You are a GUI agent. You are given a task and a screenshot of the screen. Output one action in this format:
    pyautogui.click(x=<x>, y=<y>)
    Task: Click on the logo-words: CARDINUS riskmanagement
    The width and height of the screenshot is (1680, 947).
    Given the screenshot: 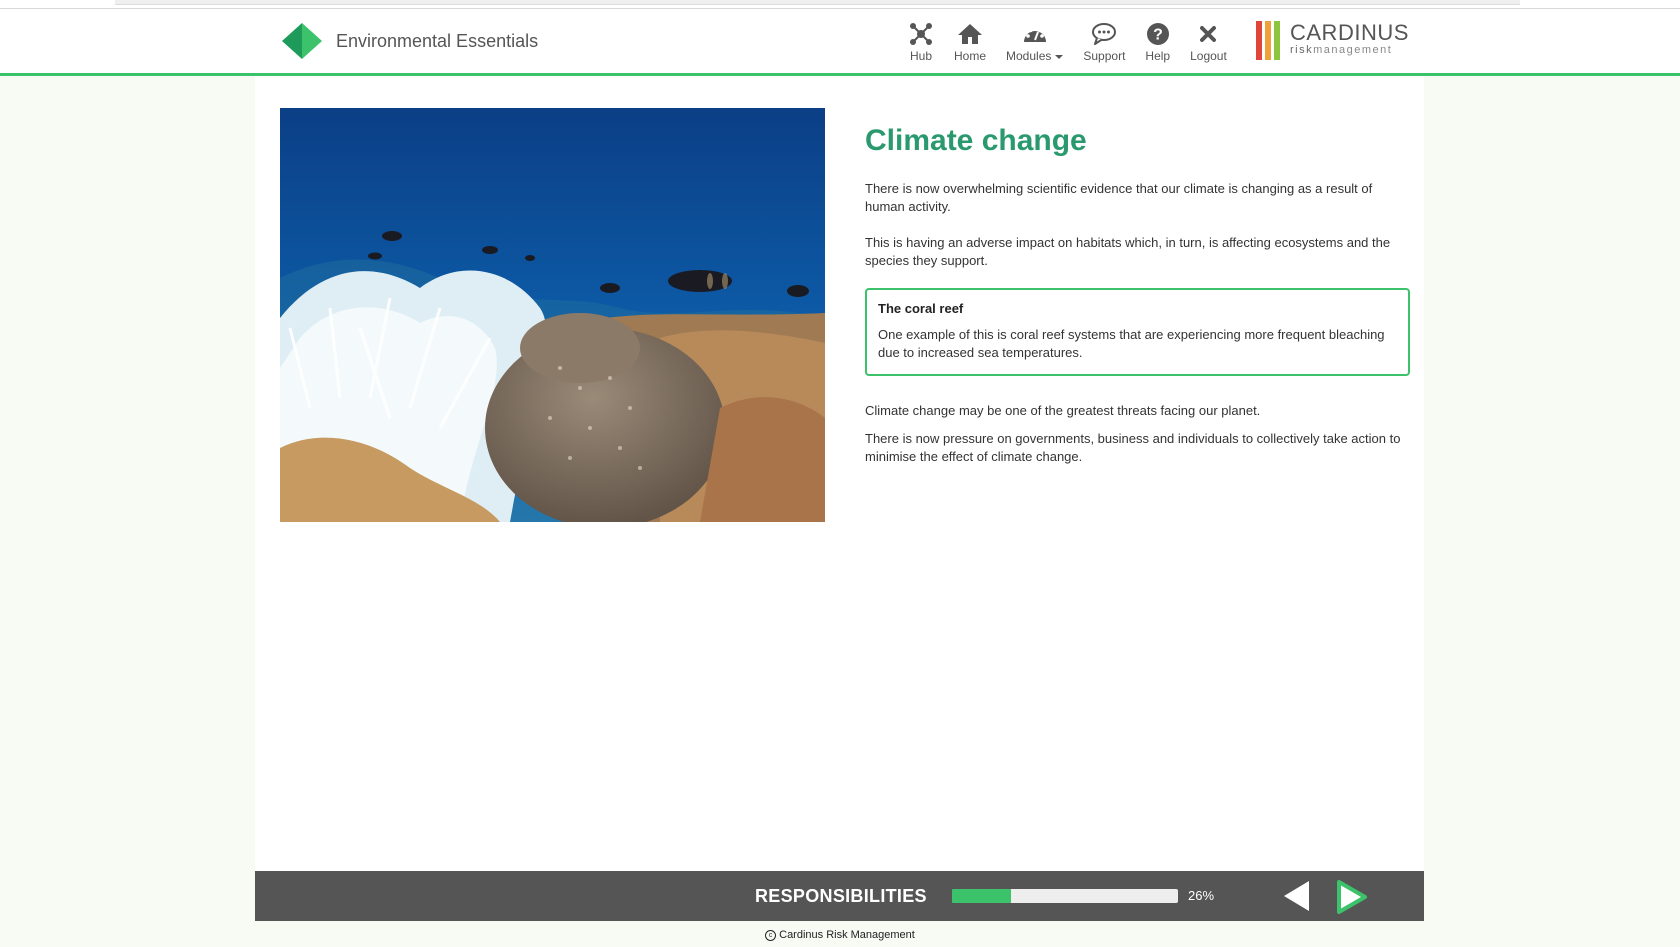 What is the action you would take?
    pyautogui.click(x=1349, y=38)
    